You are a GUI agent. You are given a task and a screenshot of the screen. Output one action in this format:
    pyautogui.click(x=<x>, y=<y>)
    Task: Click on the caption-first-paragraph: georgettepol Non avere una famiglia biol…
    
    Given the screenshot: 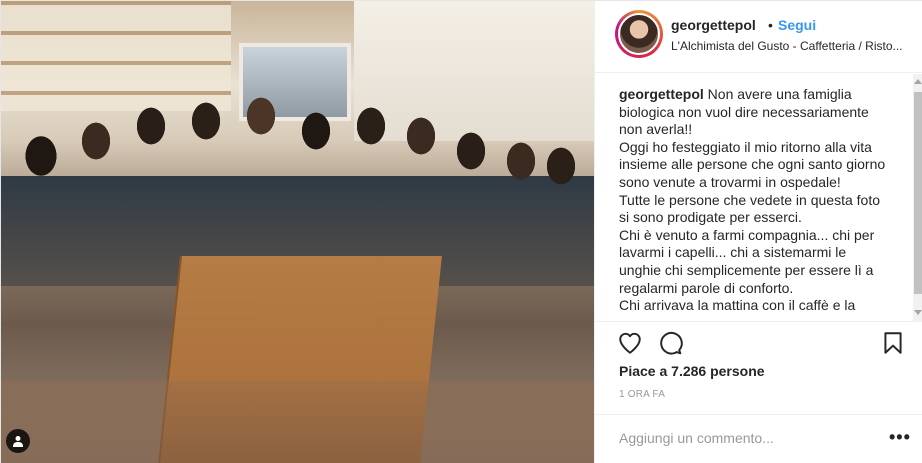 What is the action you would take?
    pyautogui.click(x=753, y=112)
    